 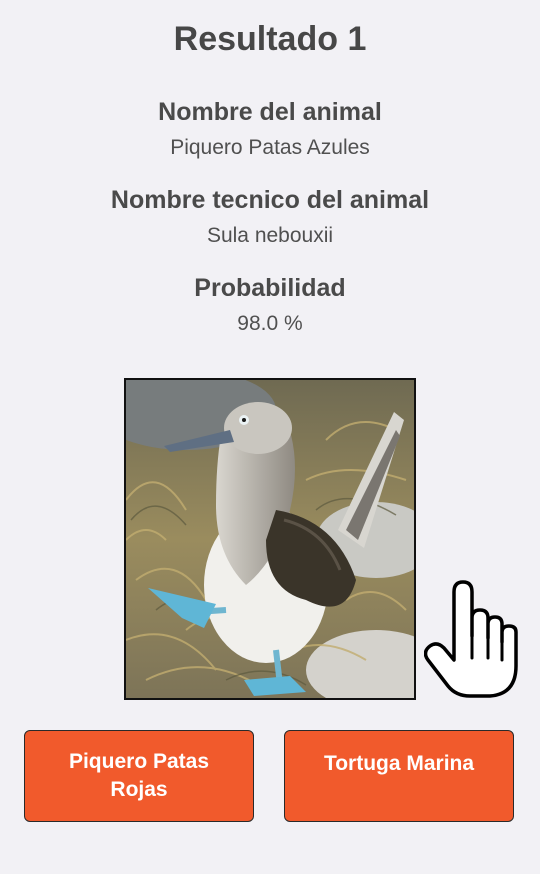 What do you see at coordinates (270, 112) in the screenshot?
I see `animal-name-label: Nombre del animal` at bounding box center [270, 112].